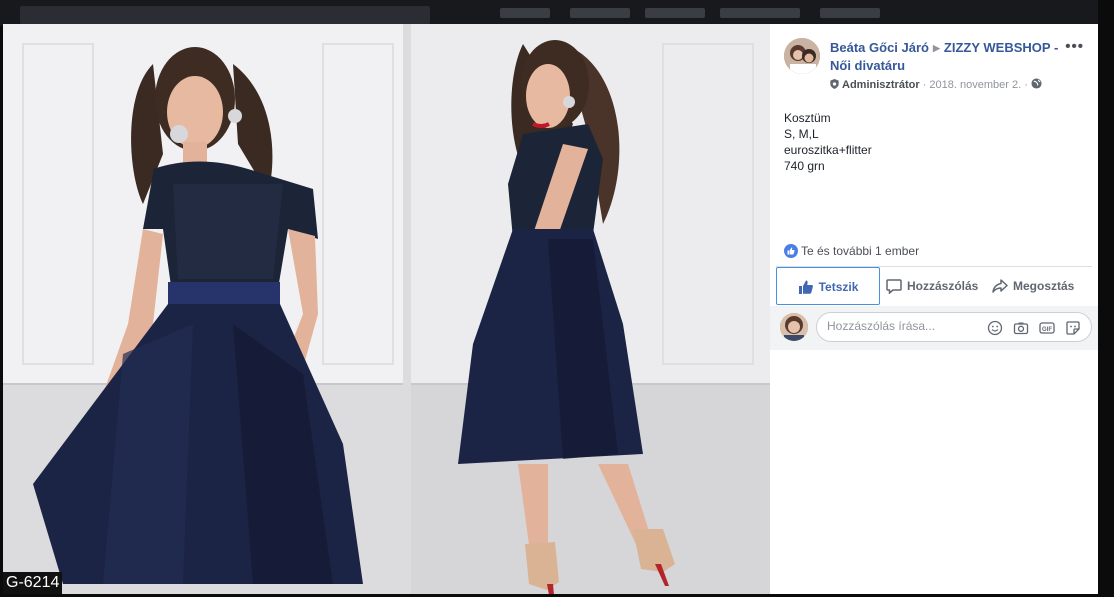 The height and width of the screenshot is (597, 1114). I want to click on avatar-image, so click(802, 56).